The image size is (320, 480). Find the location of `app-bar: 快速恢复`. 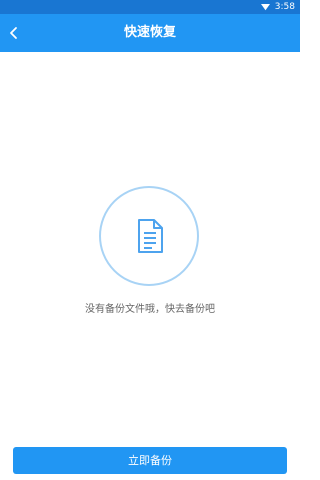

app-bar: 快速恢复 is located at coordinates (150, 33).